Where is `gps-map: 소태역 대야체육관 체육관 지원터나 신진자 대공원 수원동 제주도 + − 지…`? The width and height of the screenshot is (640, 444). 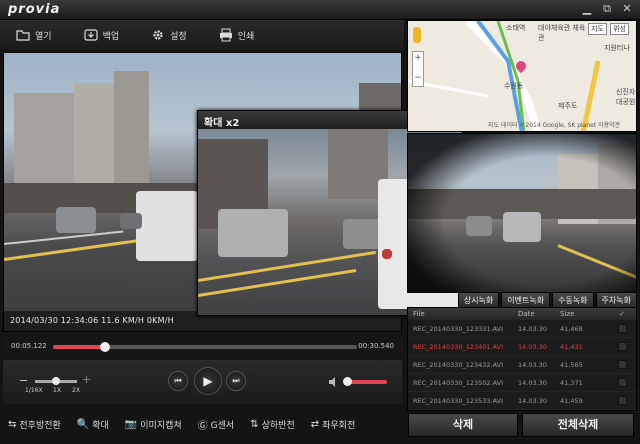
gps-map: 소태역 대야체육관 체육관 지원터나 신진자 대공원 수원동 제주도 + − 지… is located at coordinates (522, 76).